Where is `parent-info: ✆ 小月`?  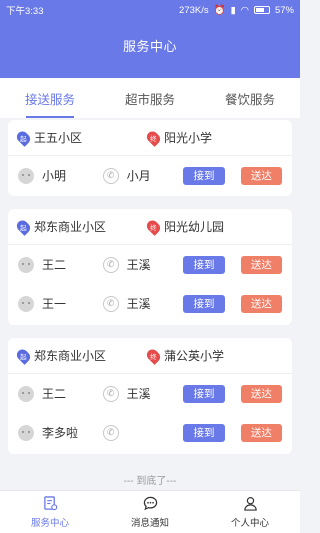 parent-info: ✆ 小月 is located at coordinates (143, 175).